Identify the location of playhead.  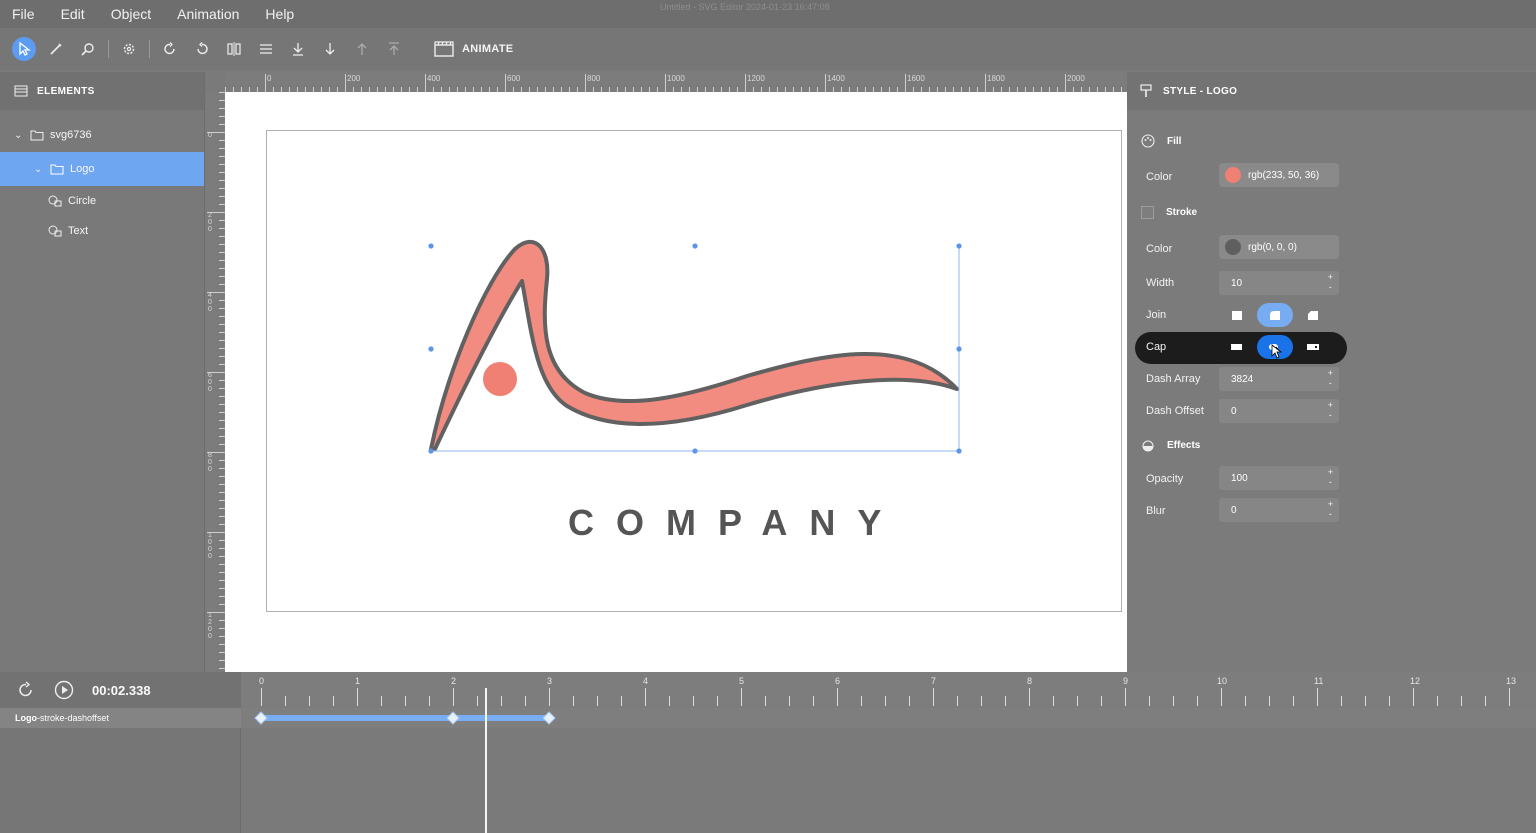
(486, 760).